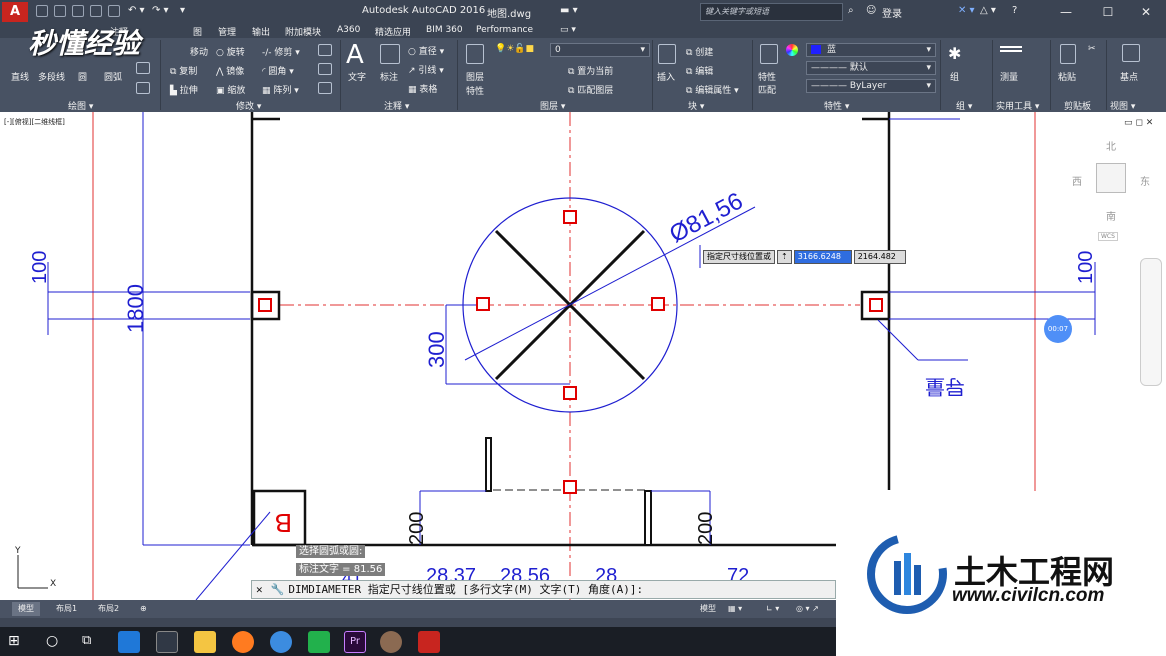 Image resolution: width=1166 pixels, height=656 pixels. Describe the element at coordinates (871, 68) in the screenshot. I see `linetype-dropdown: ———— 默认 ▾` at that location.